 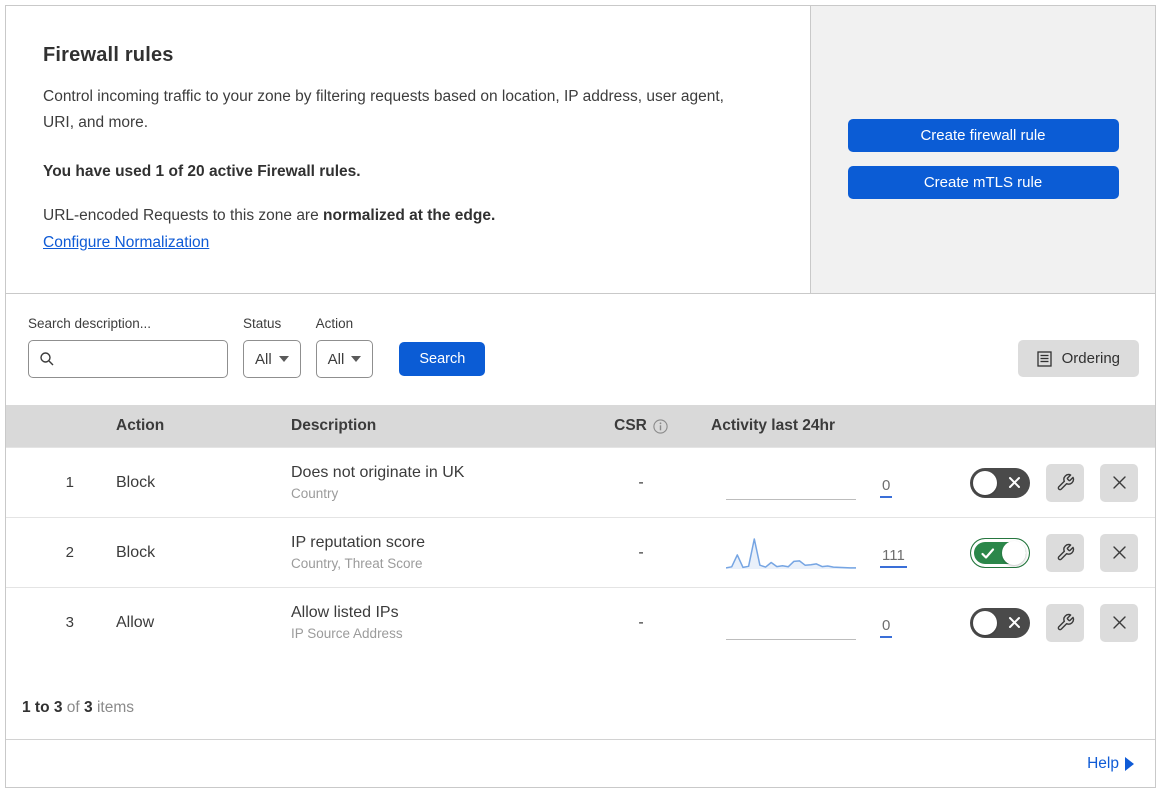 I want to click on rule-description: Allow listed IPs, so click(x=345, y=612).